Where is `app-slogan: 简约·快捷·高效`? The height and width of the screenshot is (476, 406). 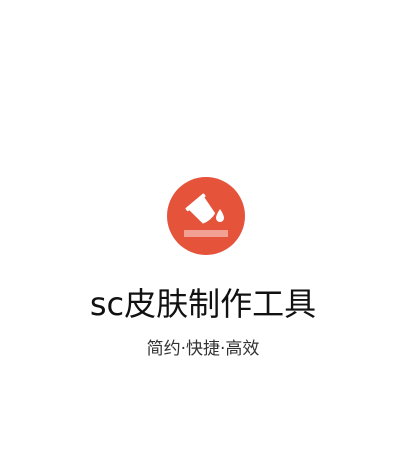
app-slogan: 简约·快捷·高效 is located at coordinates (203, 349).